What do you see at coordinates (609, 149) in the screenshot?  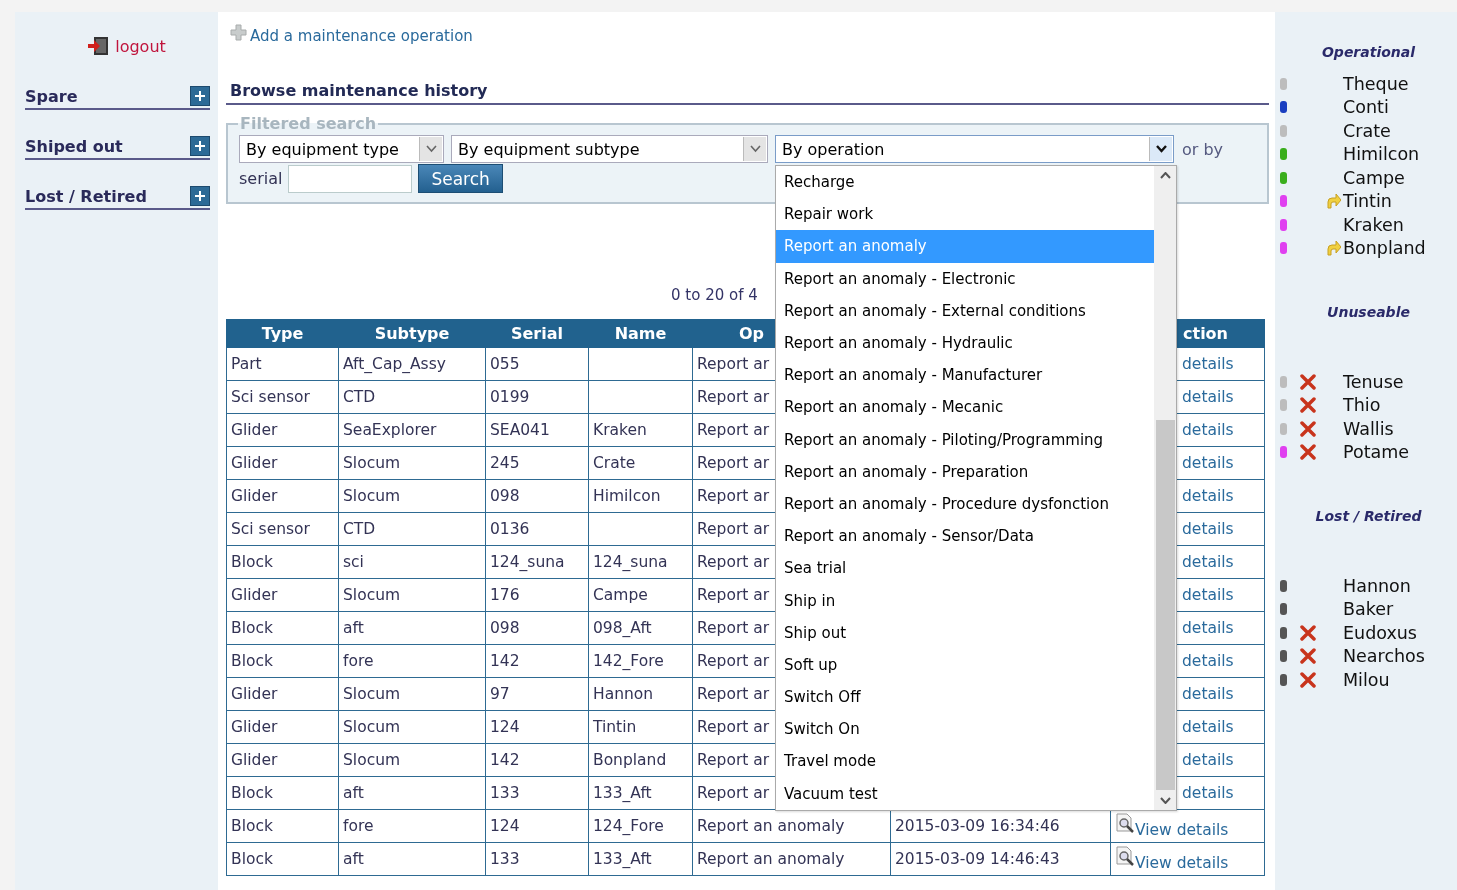 I see `dropdown: By equipment subtype` at bounding box center [609, 149].